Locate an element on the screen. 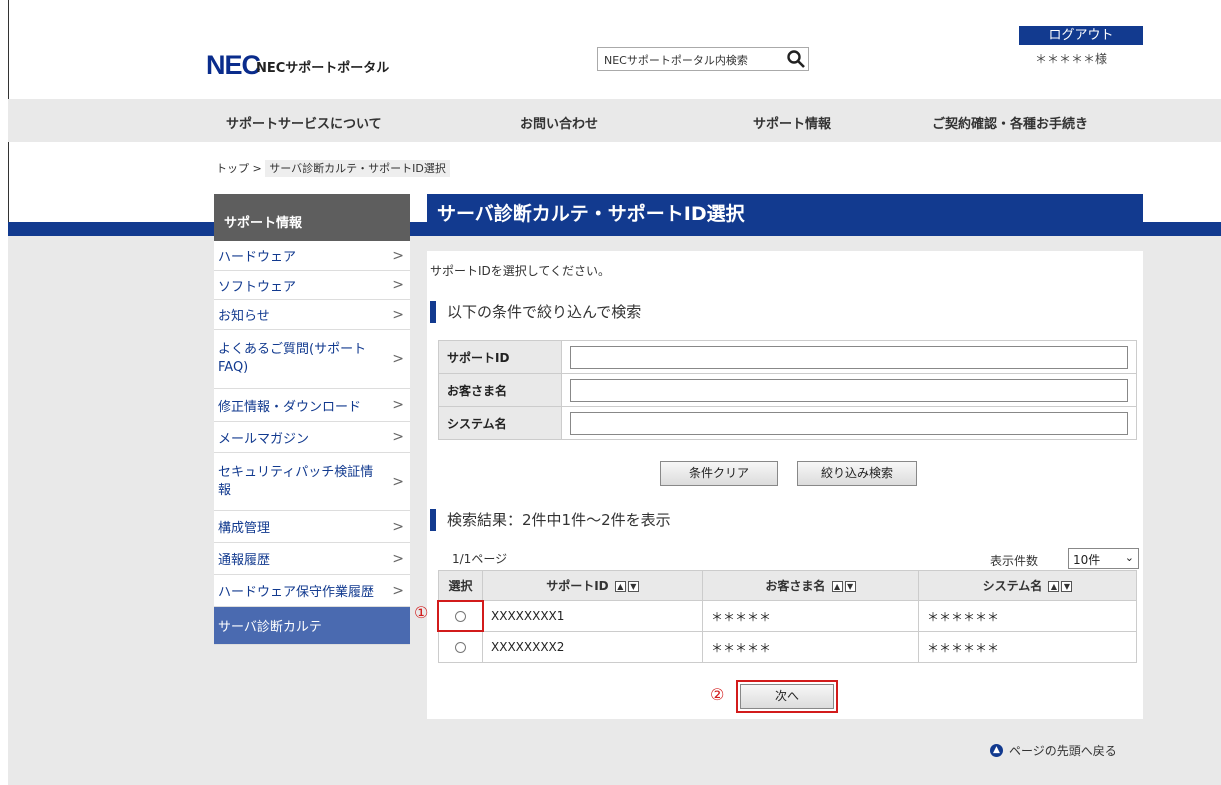 The width and height of the screenshot is (1221, 785). sidebar-item-maintenance-history: ハードウェア保守作業履歴 > is located at coordinates (312, 591).